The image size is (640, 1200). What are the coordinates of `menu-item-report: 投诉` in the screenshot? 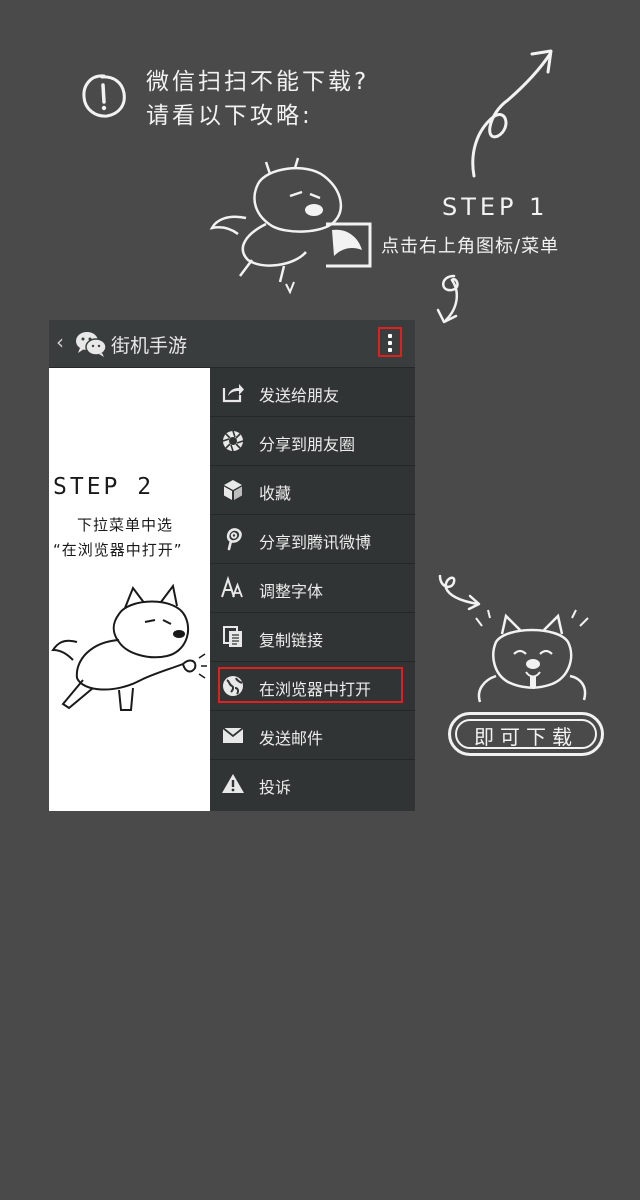 It's located at (312, 784).